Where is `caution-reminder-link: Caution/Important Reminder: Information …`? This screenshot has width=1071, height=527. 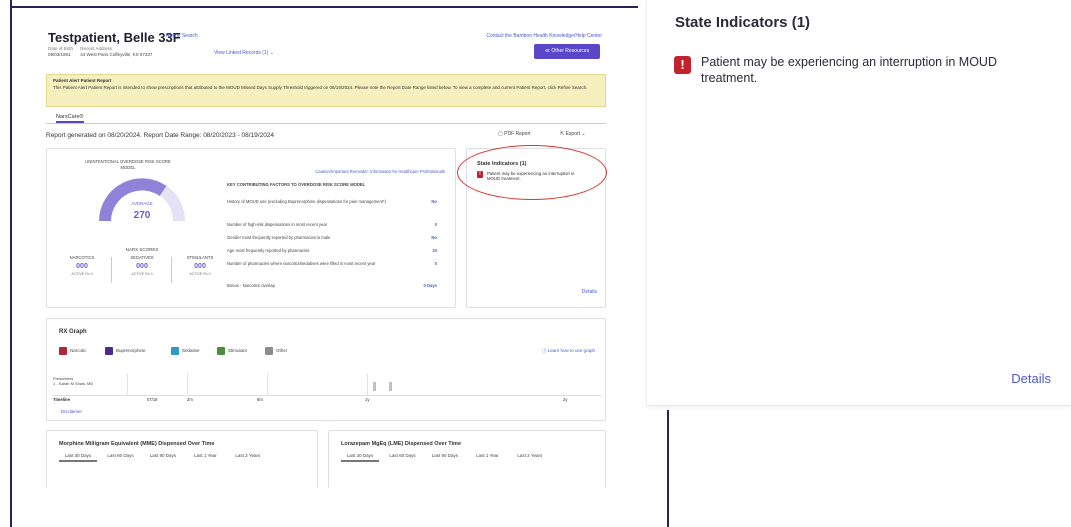 caution-reminder-link: Caution/Important Reminder: Information … is located at coordinates (380, 171).